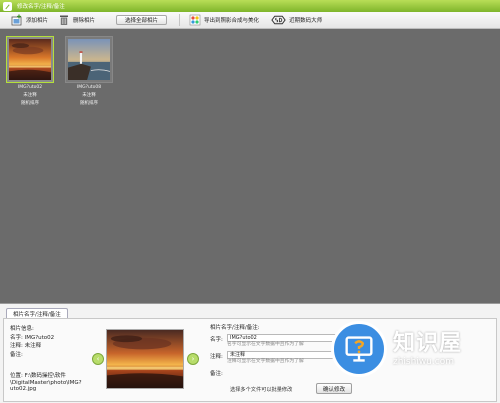  What do you see at coordinates (16, 20) in the screenshot?
I see `add-photo-icon` at bounding box center [16, 20].